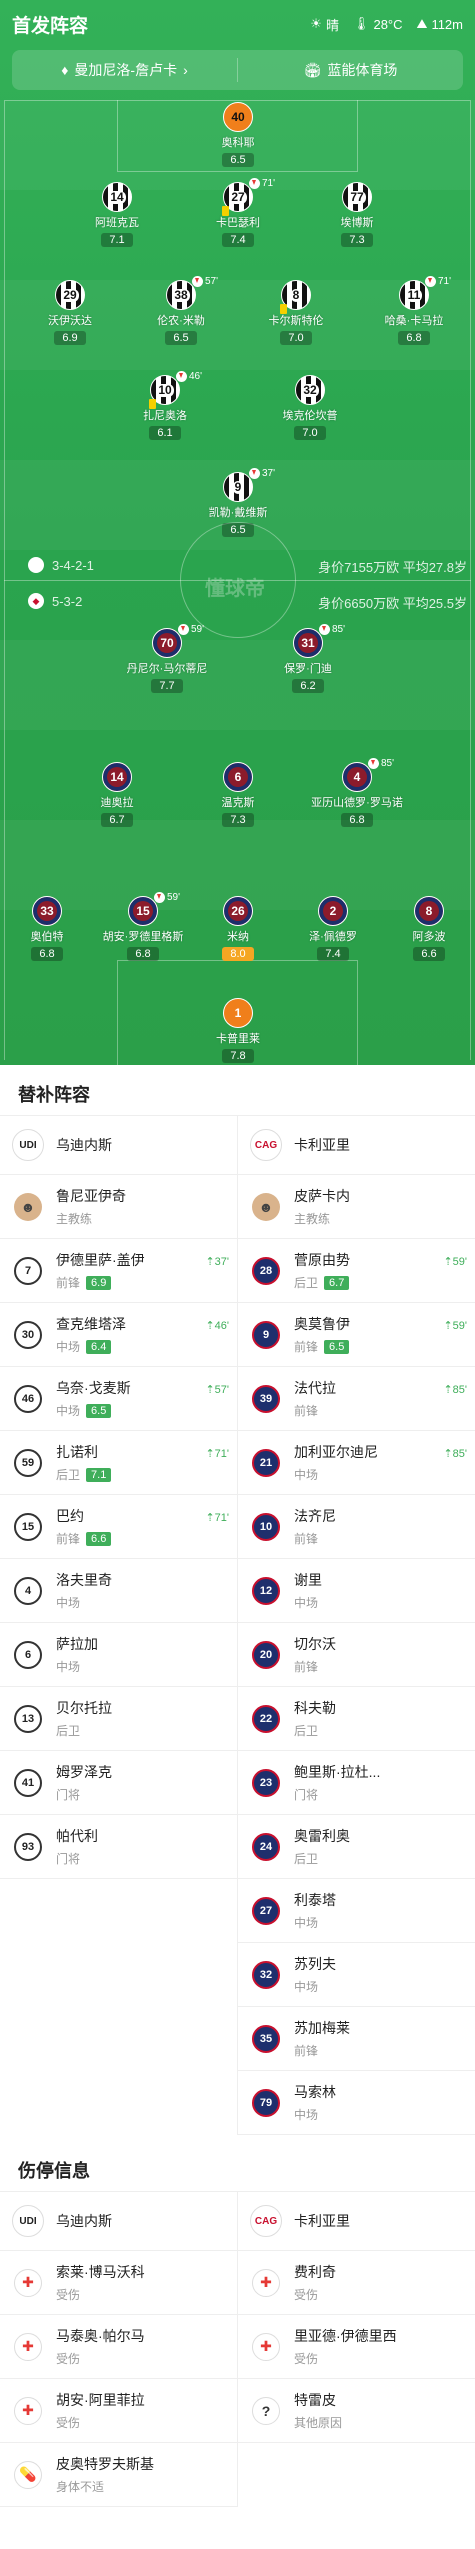 The image size is (475, 2549). What do you see at coordinates (357, 215) in the screenshot?
I see `player-card: 77 埃博斯 7.3` at bounding box center [357, 215].